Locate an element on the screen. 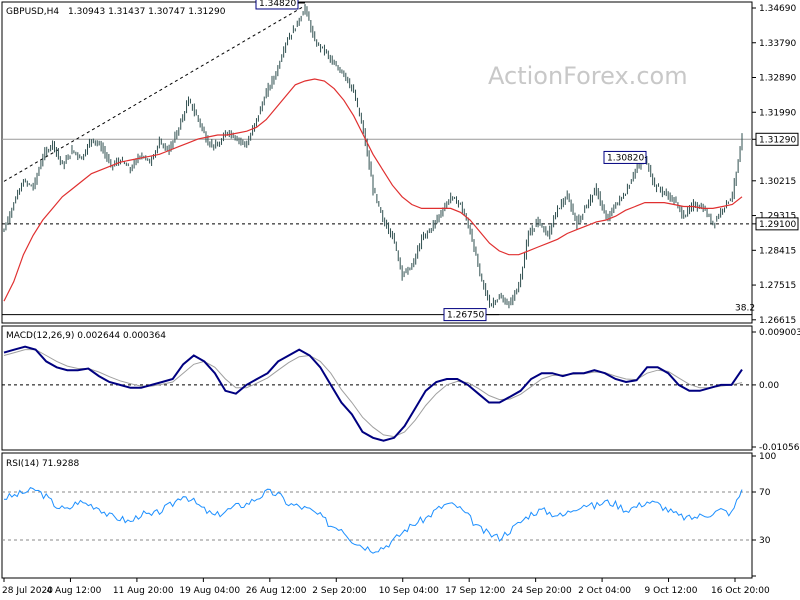  time-tick-label: 16 Oct 20:00 is located at coordinates (740, 591).